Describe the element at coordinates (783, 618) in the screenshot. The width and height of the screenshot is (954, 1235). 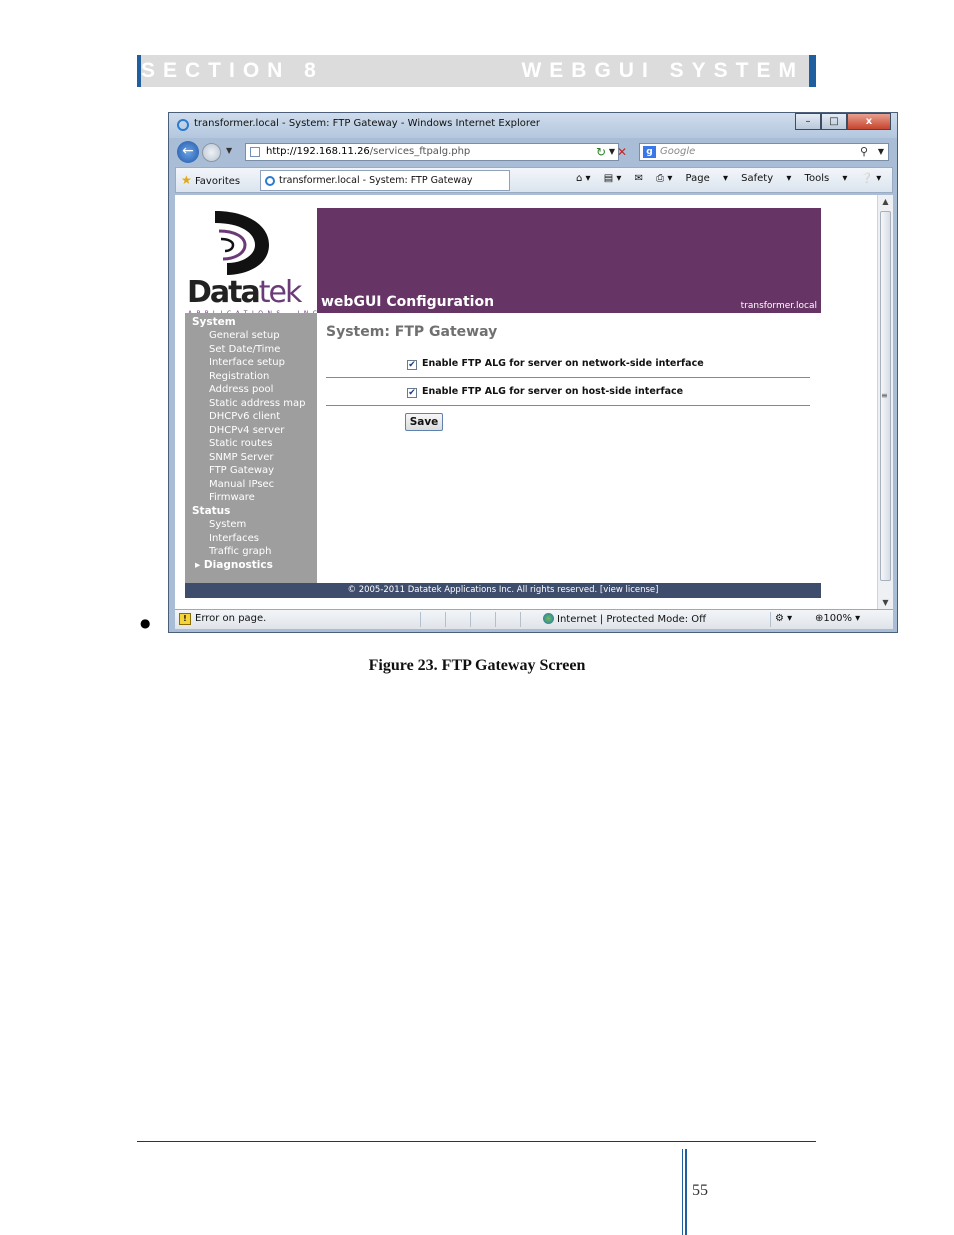
I see `protected-mode-icon: ⚙ ▾` at that location.